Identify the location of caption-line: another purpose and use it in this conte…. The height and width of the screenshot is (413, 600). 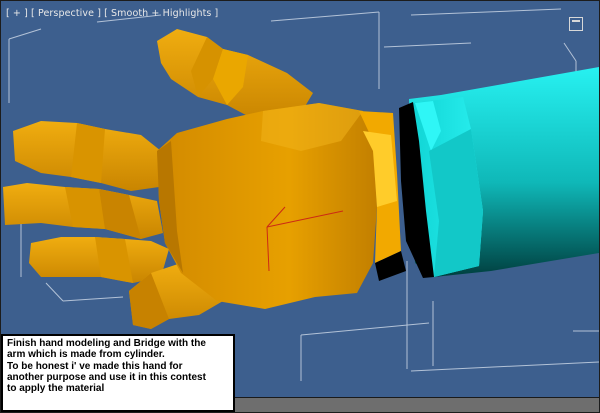
(106, 377).